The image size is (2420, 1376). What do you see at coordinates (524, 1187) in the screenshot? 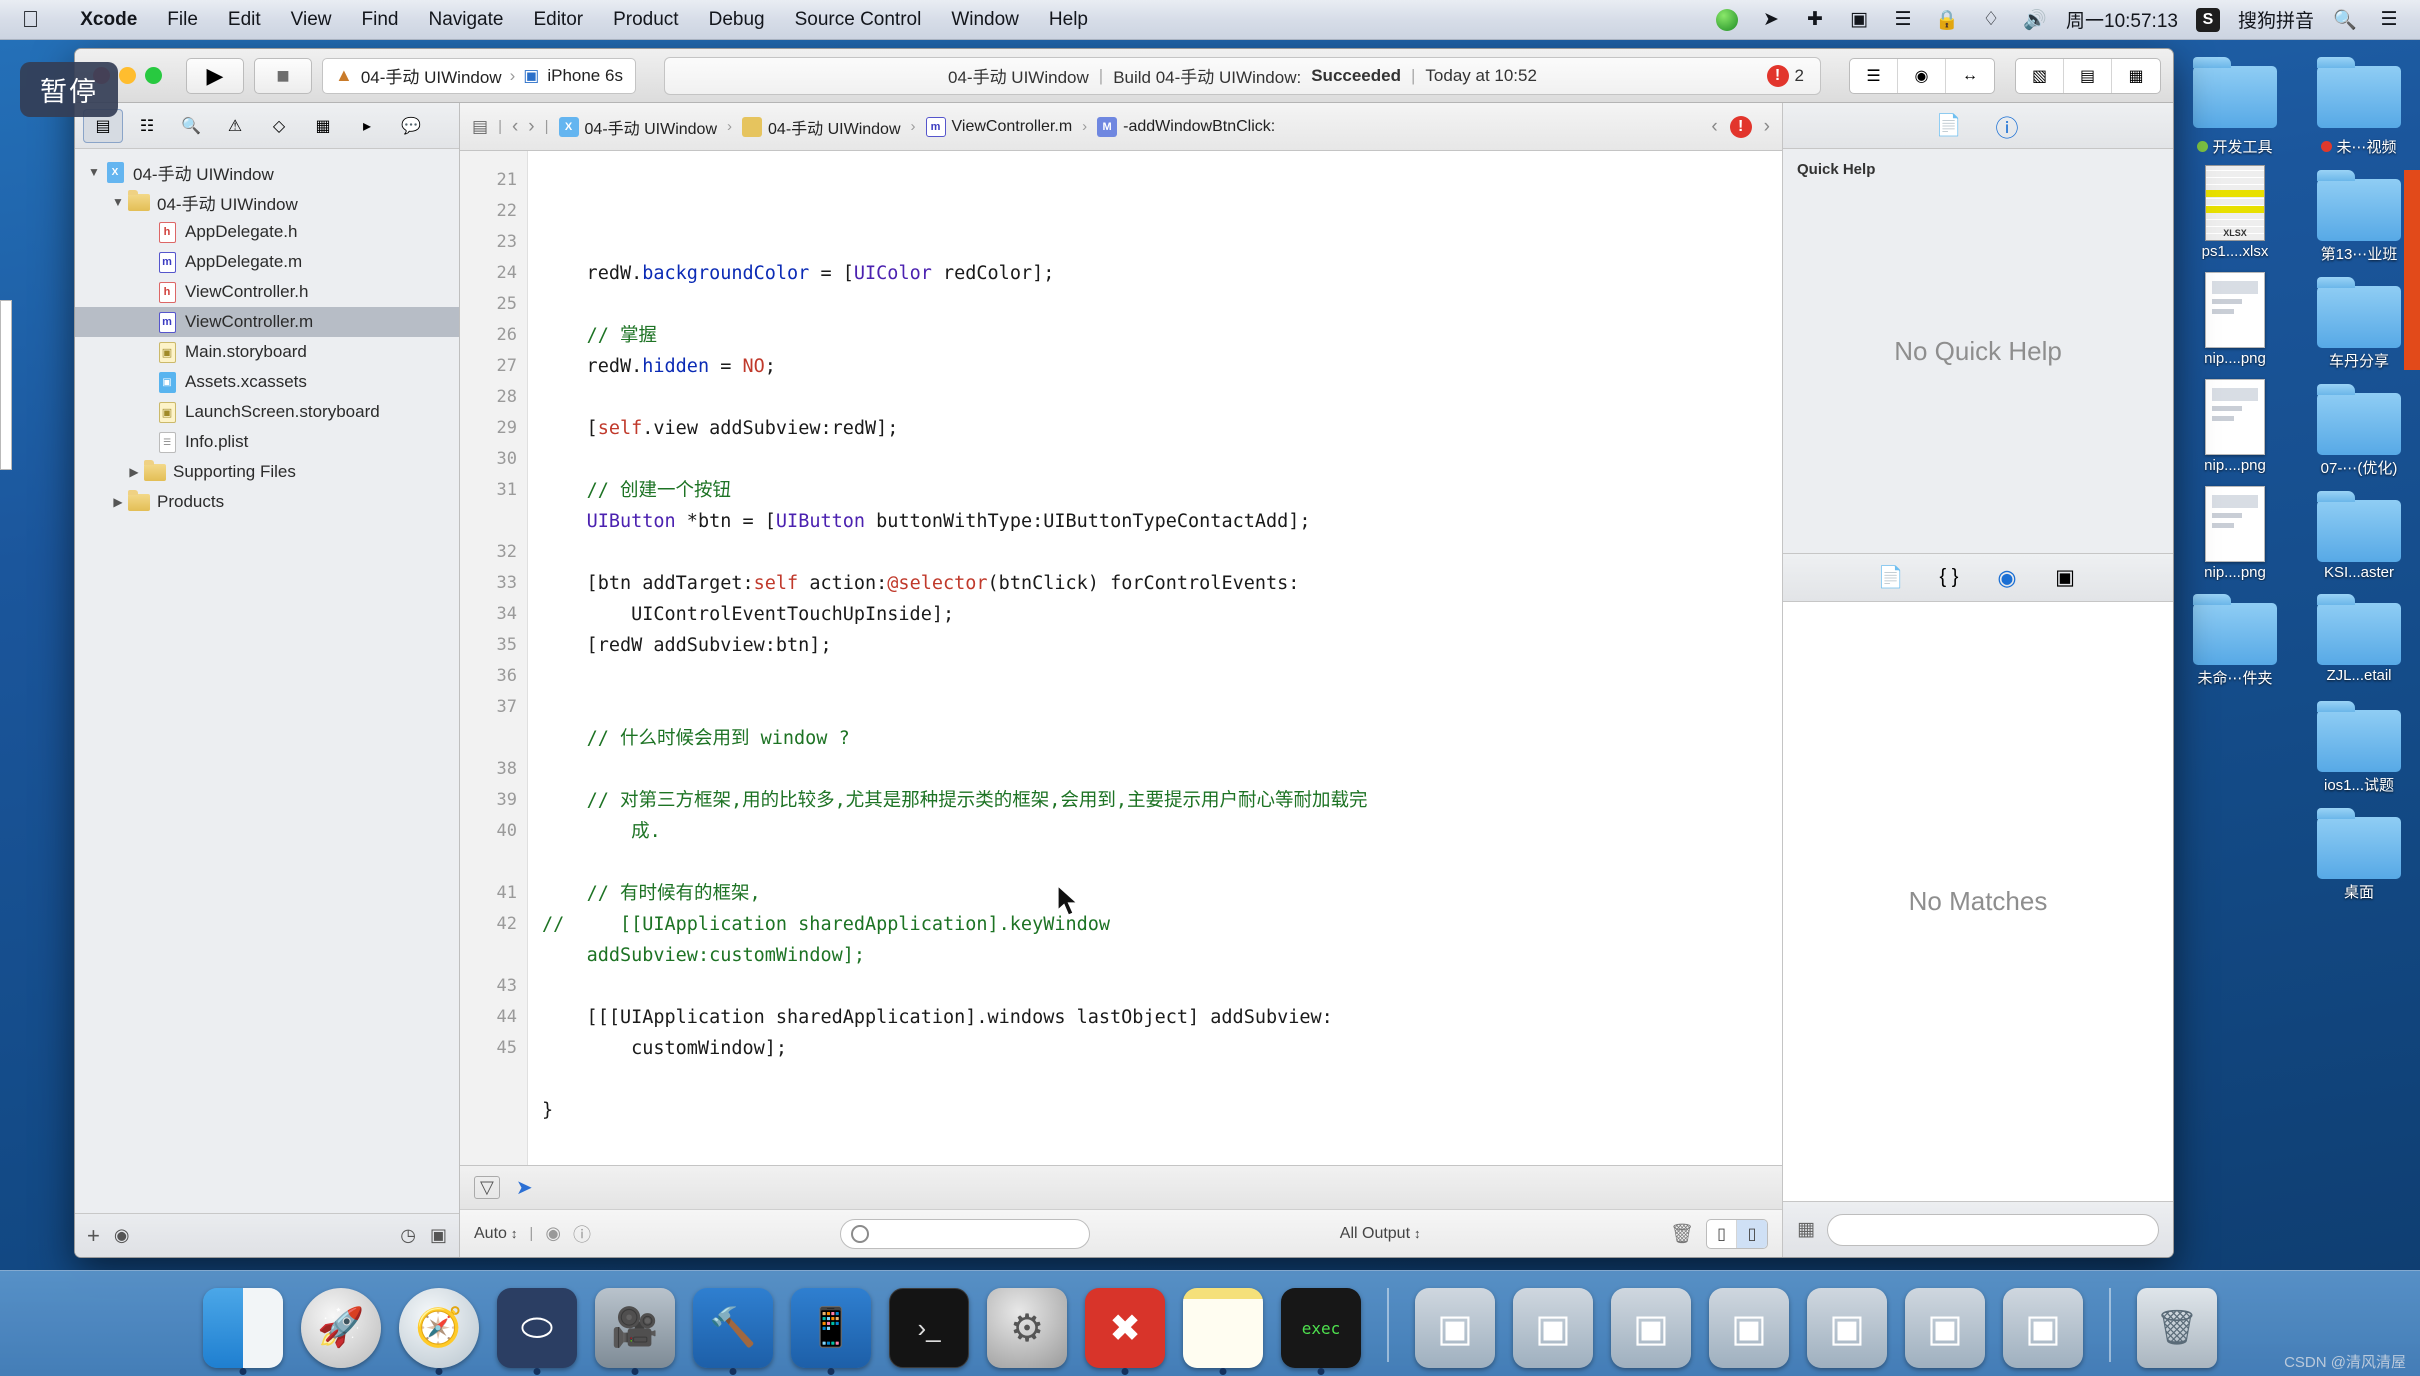
I see `breakpoint-icon: ➤` at bounding box center [524, 1187].